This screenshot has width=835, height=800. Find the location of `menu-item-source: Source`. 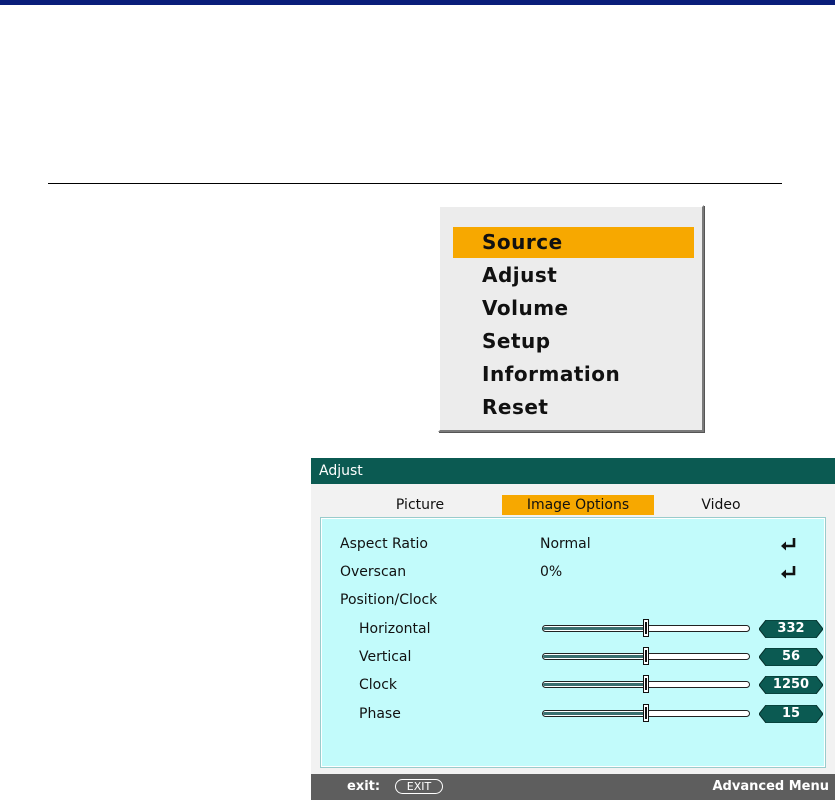

menu-item-source: Source is located at coordinates (573, 242).